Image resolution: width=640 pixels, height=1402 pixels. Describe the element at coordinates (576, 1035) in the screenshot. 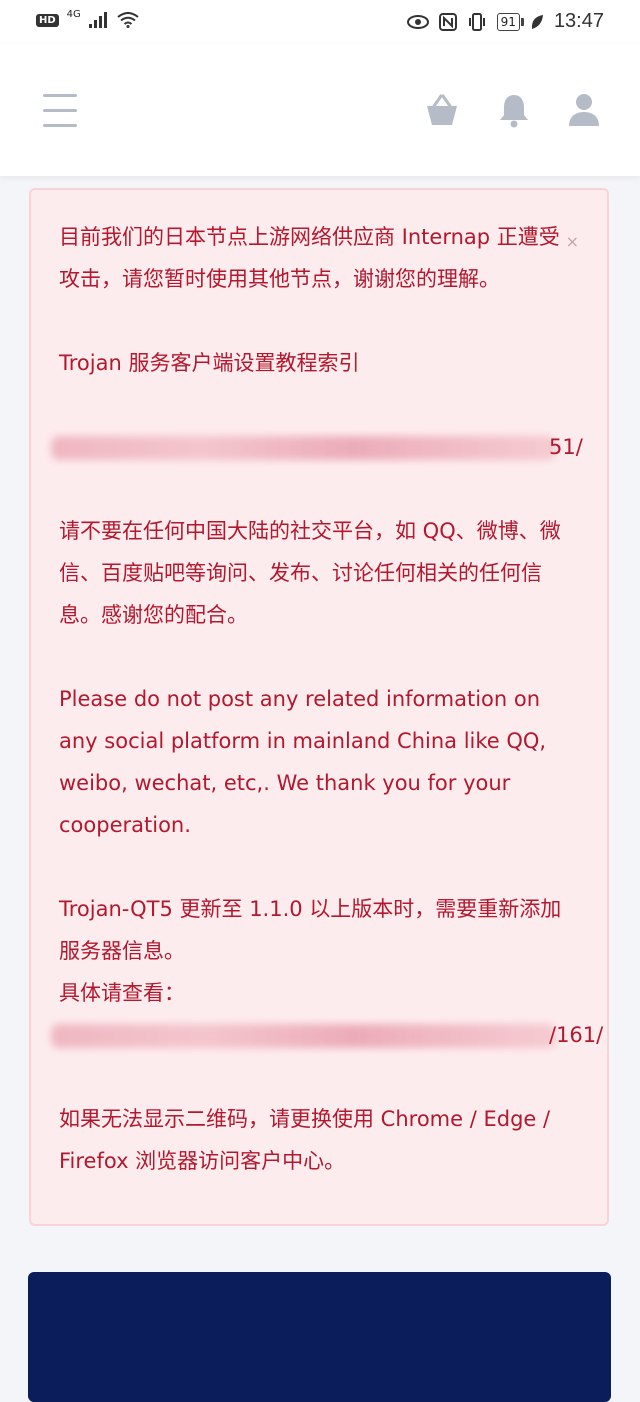

I see `link-tail: /161/` at that location.